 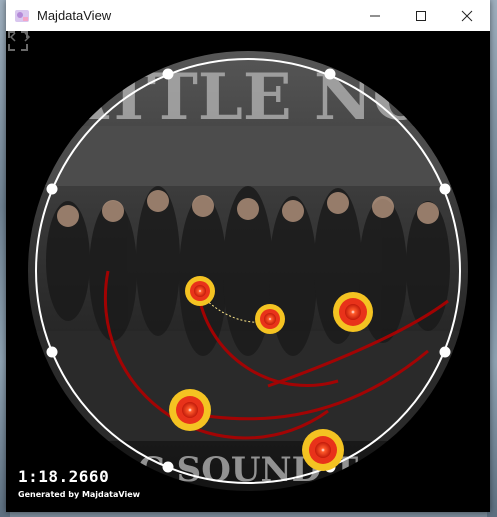 I want to click on close-button, so click(x=467, y=15).